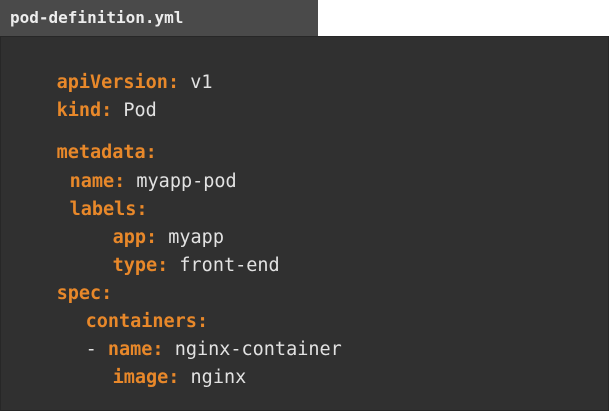 The width and height of the screenshot is (610, 412). What do you see at coordinates (84, 98) in the screenshot?
I see `yaml-line-kind: kind: Pod` at bounding box center [84, 98].